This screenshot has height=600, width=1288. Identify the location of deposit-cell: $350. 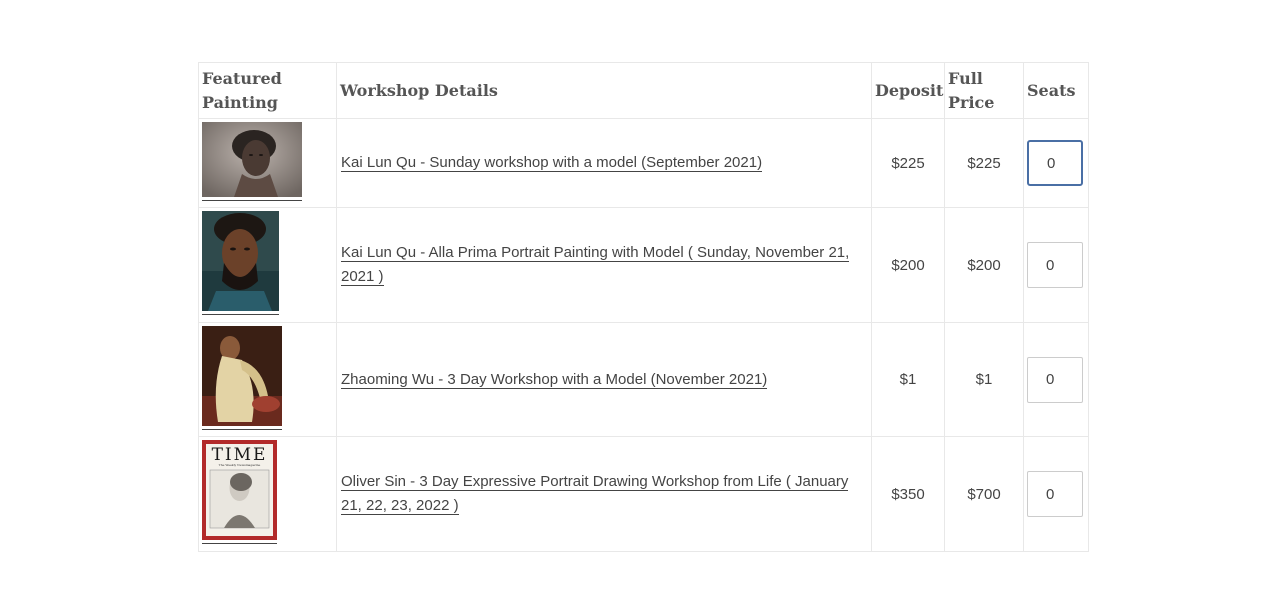
(908, 494).